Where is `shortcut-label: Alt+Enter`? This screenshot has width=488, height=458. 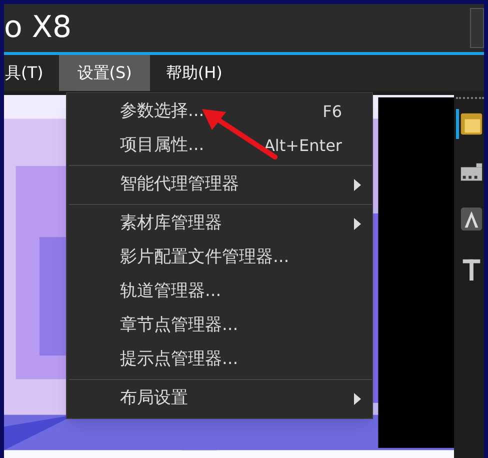 shortcut-label: Alt+Enter is located at coordinates (303, 146).